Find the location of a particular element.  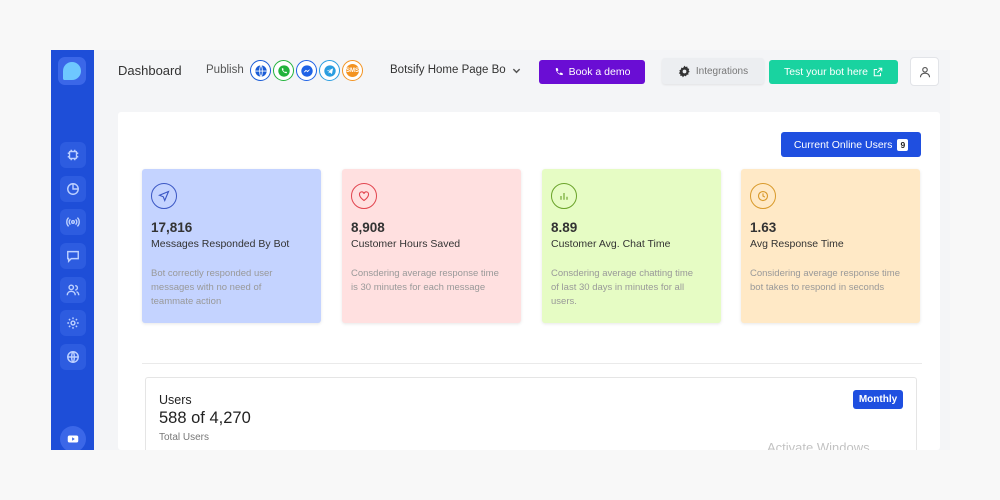

stat-label: Customer Avg. Chat Time is located at coordinates (611, 244).